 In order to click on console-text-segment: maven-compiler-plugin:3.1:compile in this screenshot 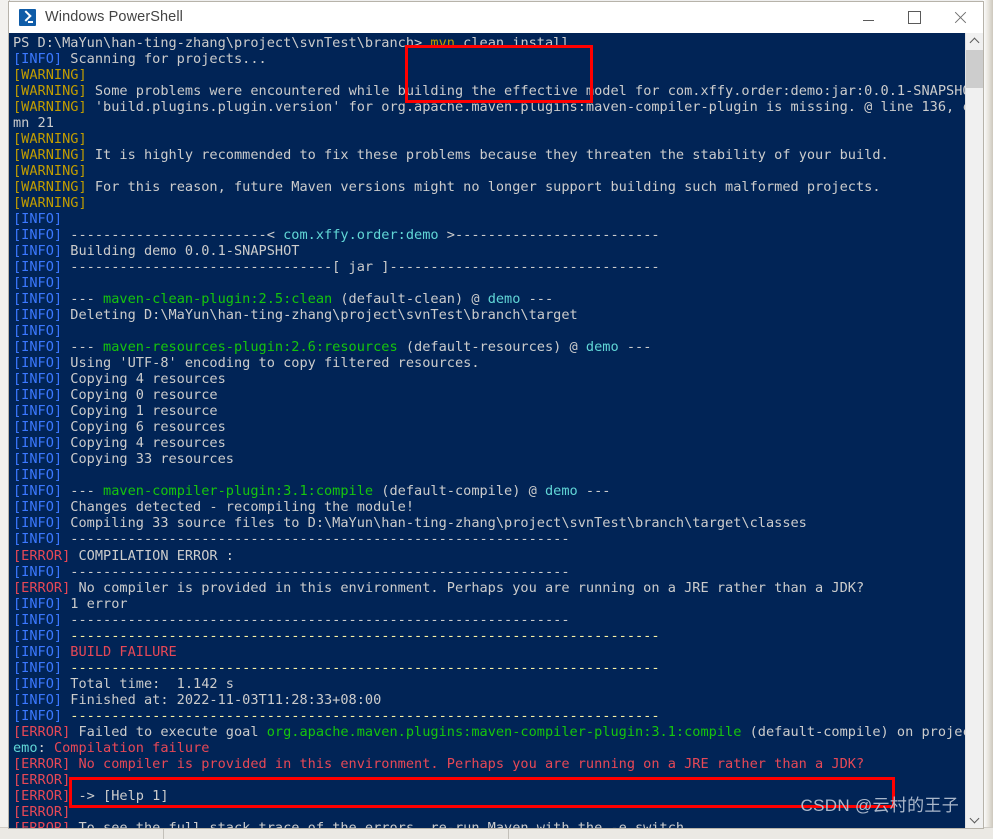, I will do `click(238, 491)`.